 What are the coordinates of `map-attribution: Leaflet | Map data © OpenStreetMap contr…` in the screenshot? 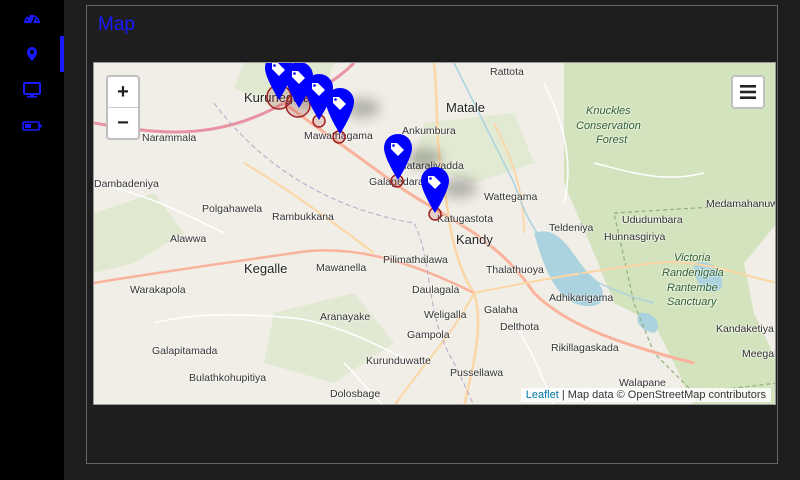 It's located at (645, 395).